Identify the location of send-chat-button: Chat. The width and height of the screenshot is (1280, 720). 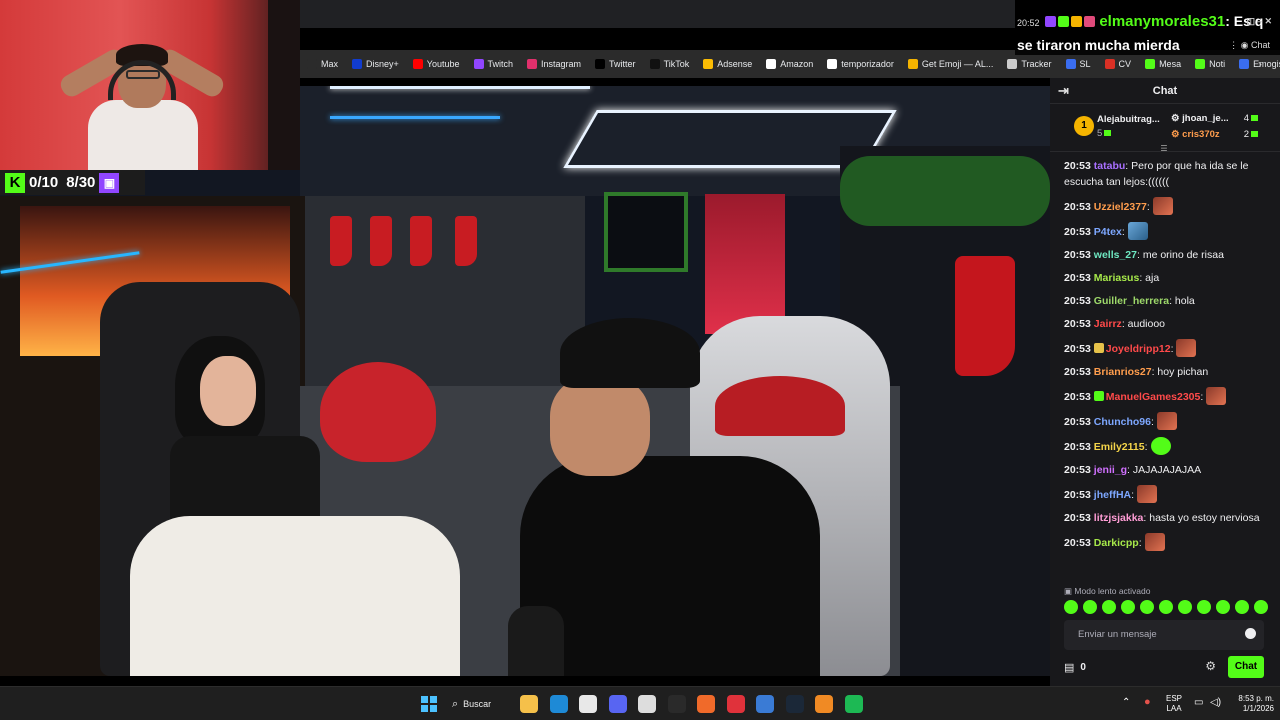
(1246, 667).